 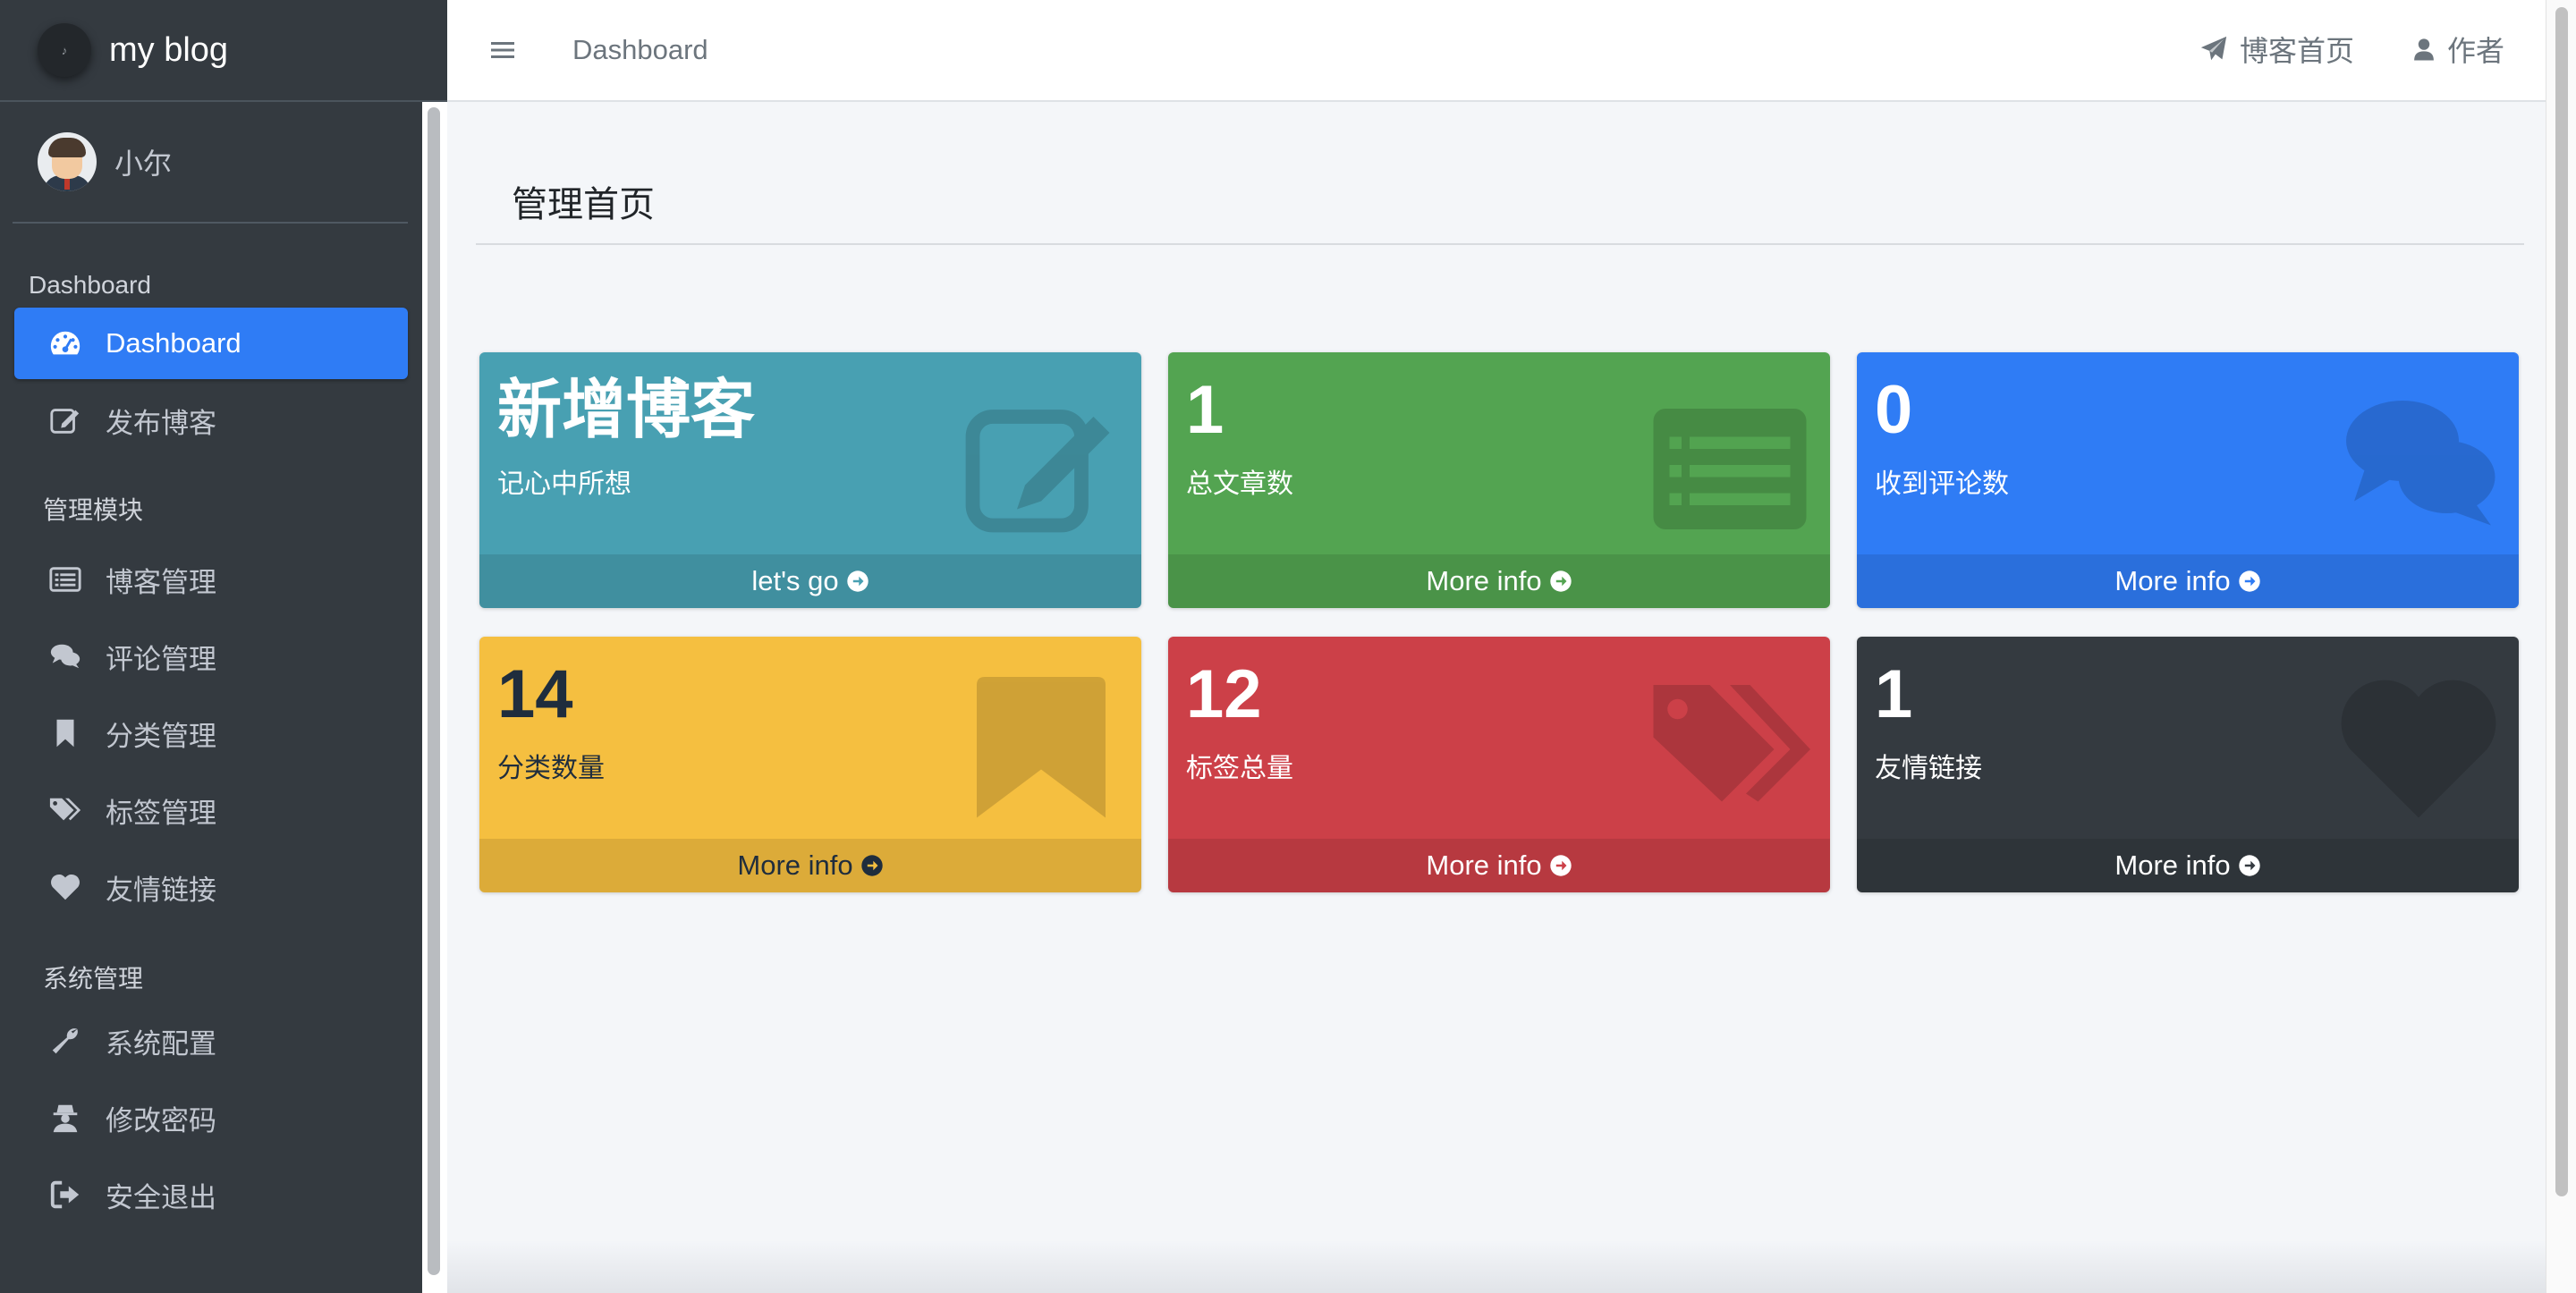 I want to click on sidebar-item-publish: 发布博客, so click(x=211, y=421).